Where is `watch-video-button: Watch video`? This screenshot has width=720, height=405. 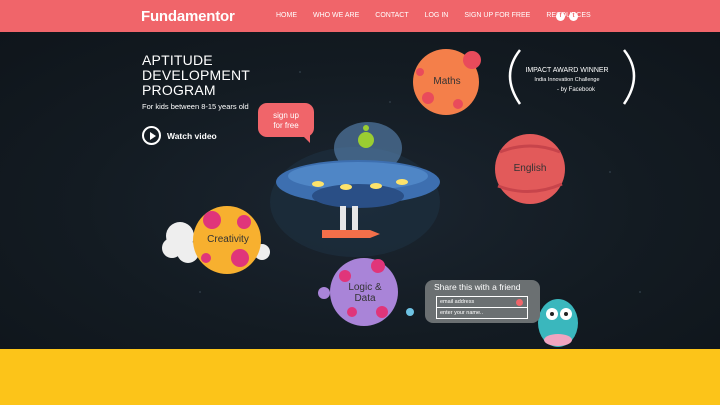 watch-video-button: Watch video is located at coordinates (179, 135).